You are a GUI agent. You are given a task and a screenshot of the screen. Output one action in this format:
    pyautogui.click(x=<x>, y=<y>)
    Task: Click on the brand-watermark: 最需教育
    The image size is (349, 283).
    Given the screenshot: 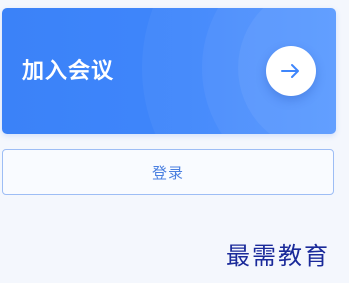 What is the action you would take?
    pyautogui.click(x=278, y=256)
    